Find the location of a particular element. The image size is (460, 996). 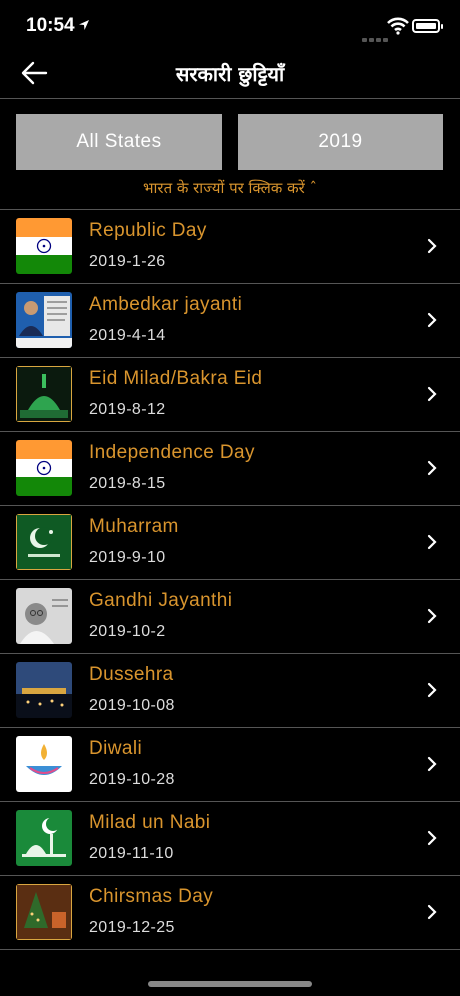

cellular-signal-icon is located at coordinates (376, 36).